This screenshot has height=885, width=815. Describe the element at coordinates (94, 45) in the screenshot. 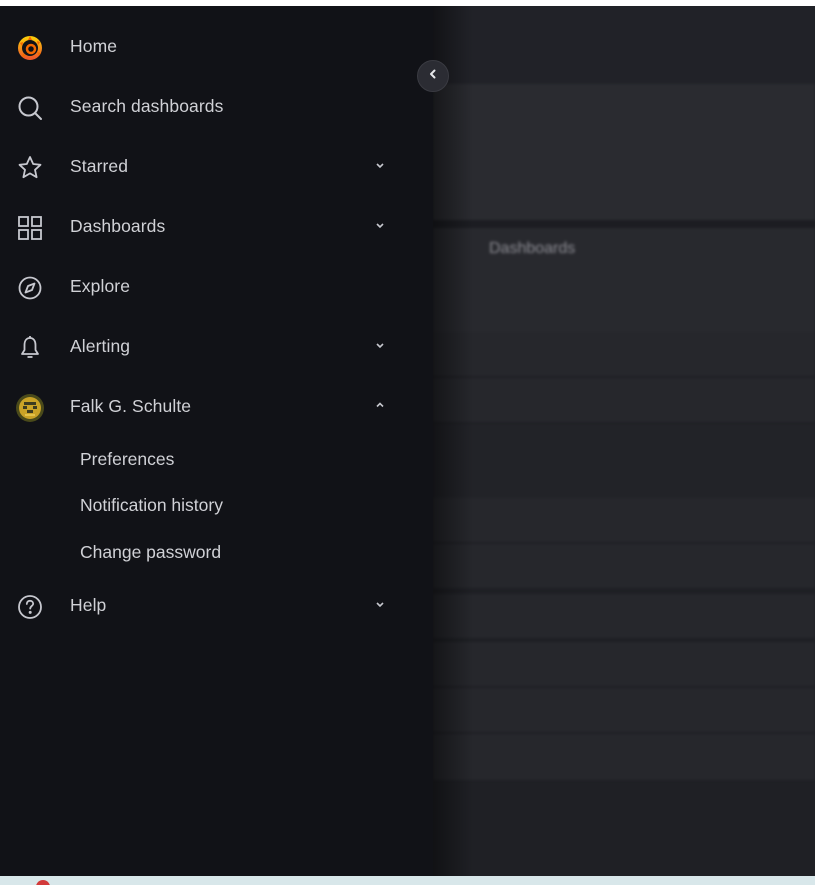

I see `nav-label-home: Home` at that location.